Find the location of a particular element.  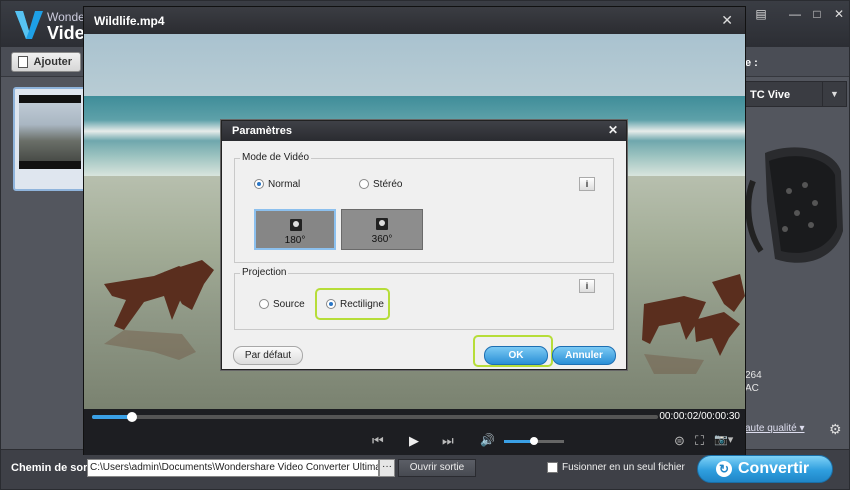

maximize-icon: □ is located at coordinates (817, 14).